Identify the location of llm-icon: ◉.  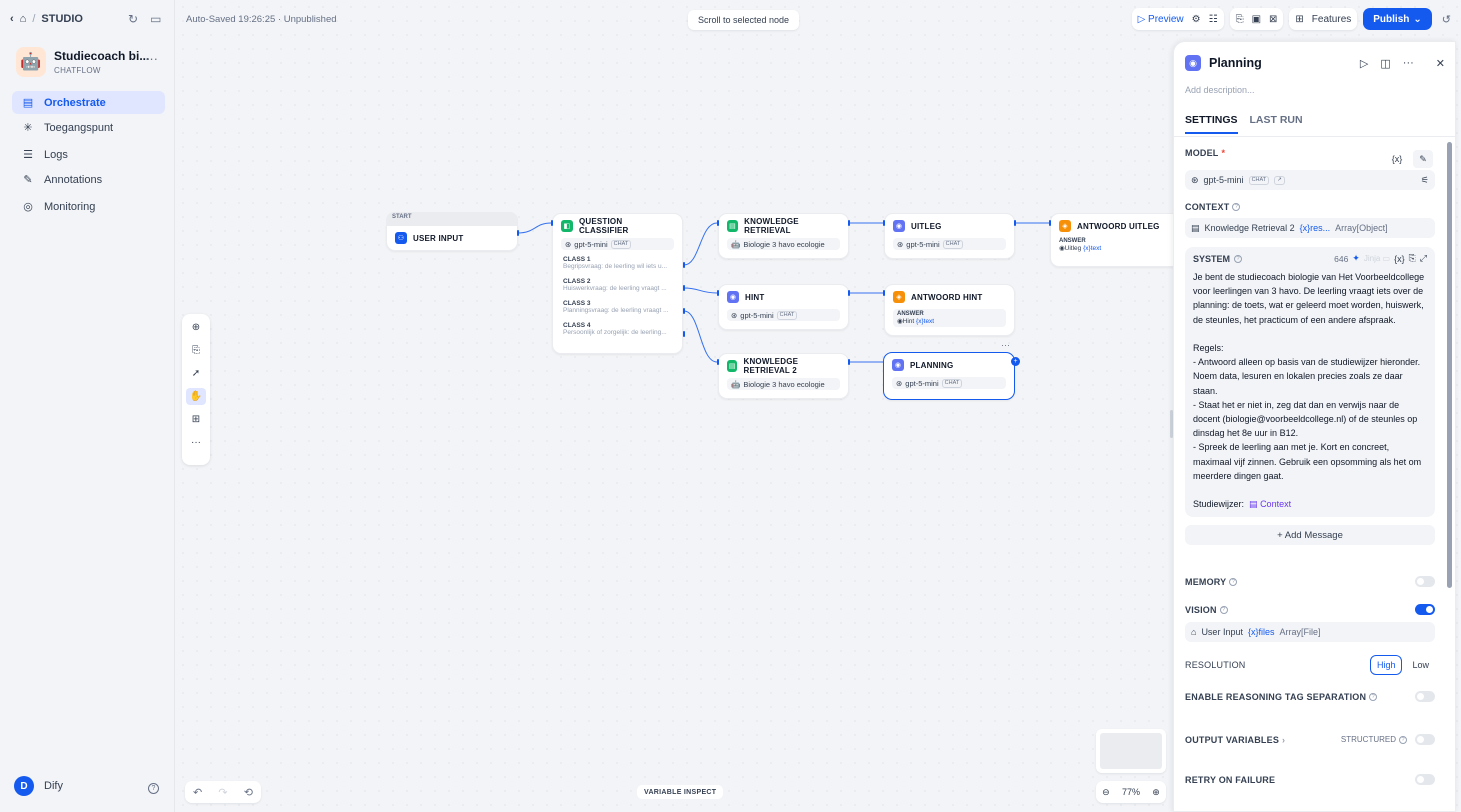
(898, 365).